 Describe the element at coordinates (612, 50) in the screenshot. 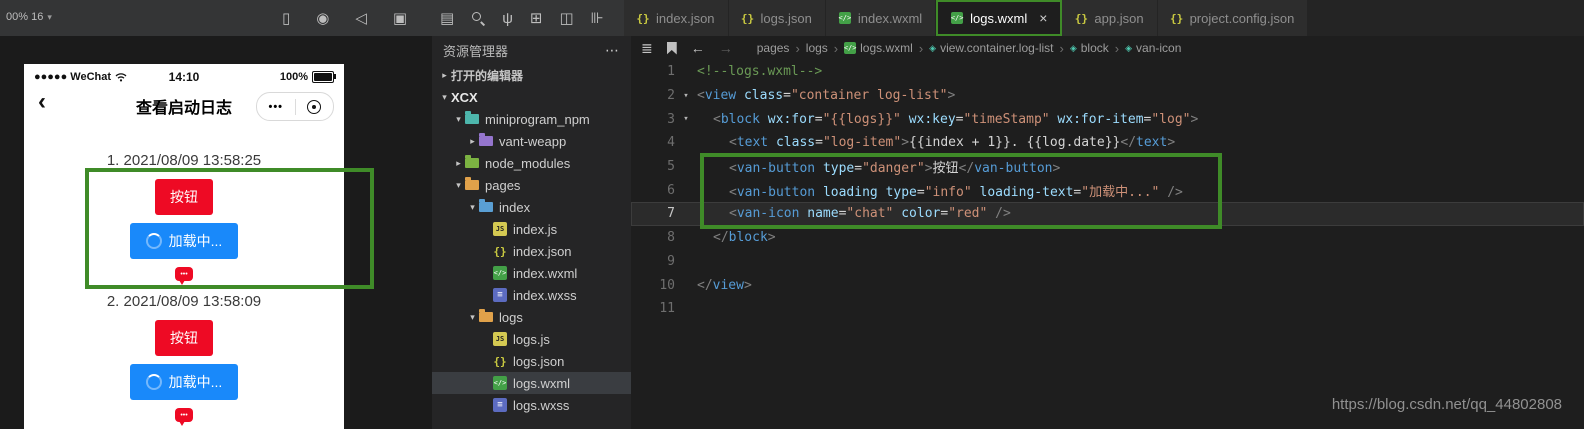

I see `explorer-more-button: ⋯` at that location.